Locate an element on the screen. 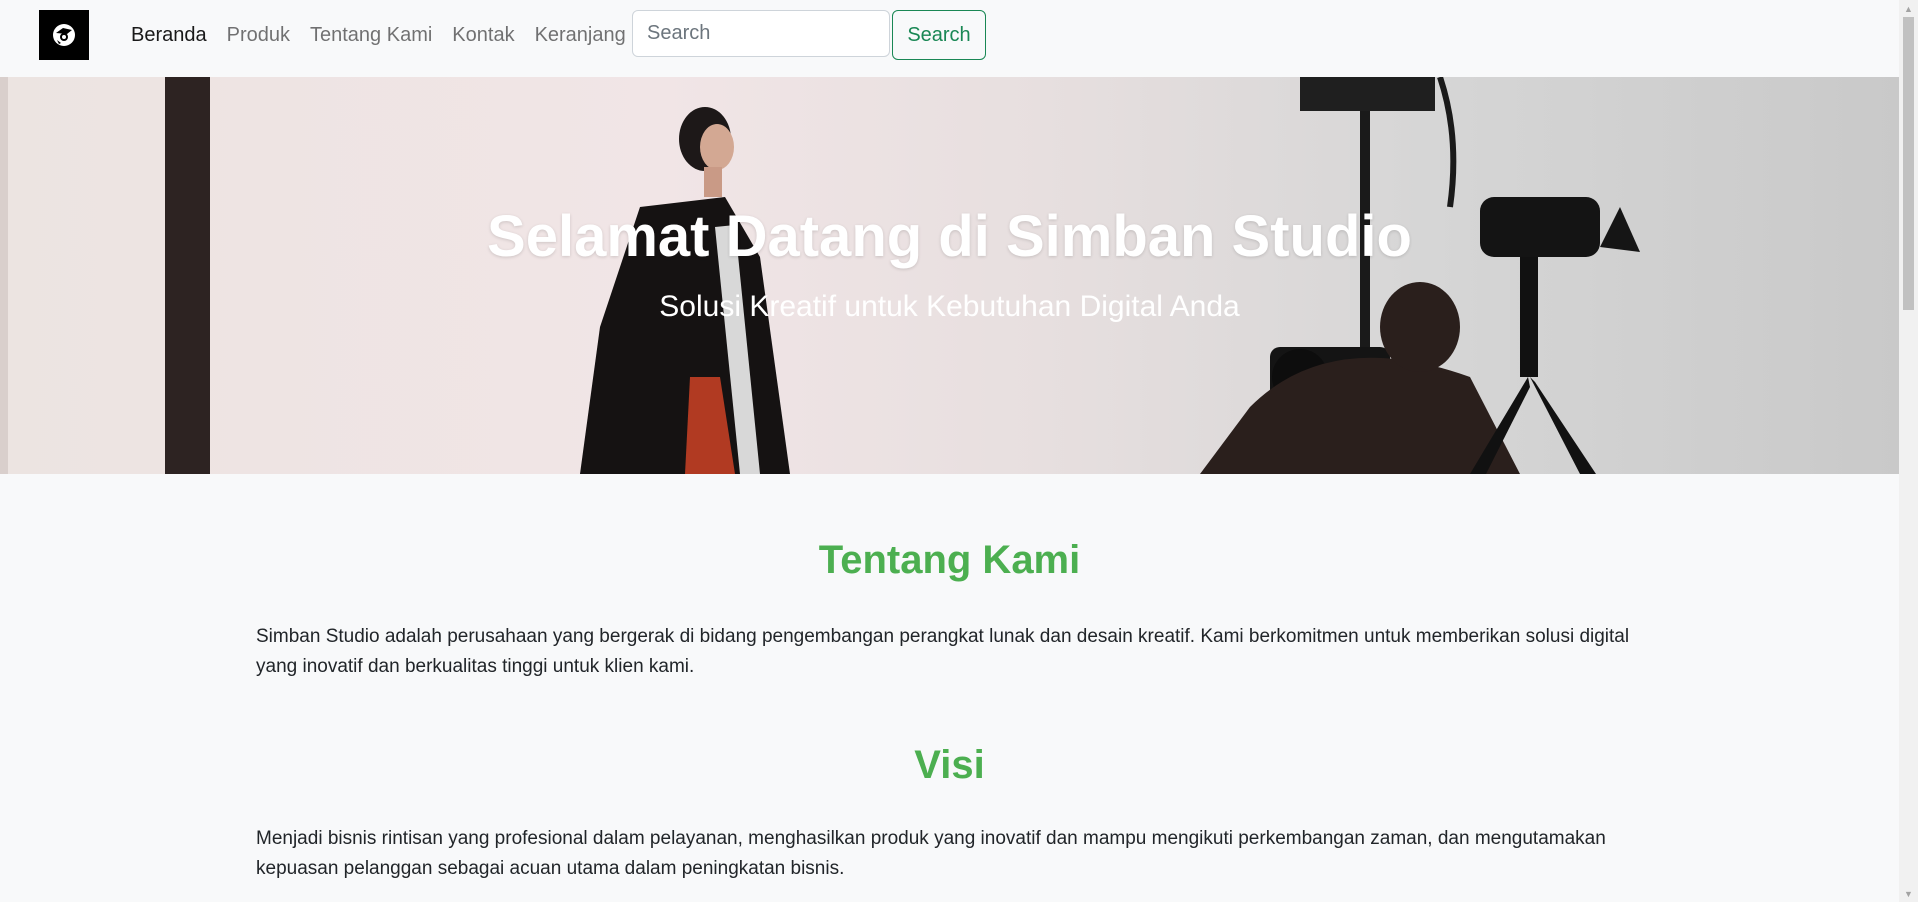 The height and width of the screenshot is (902, 1918). camera-logo-icon is located at coordinates (64, 35).